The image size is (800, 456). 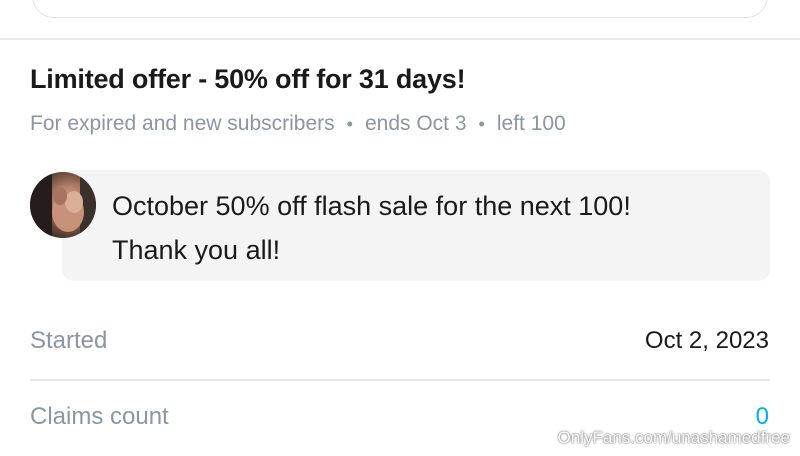 I want to click on offer-audience: For expired and new subscribers, so click(x=182, y=123).